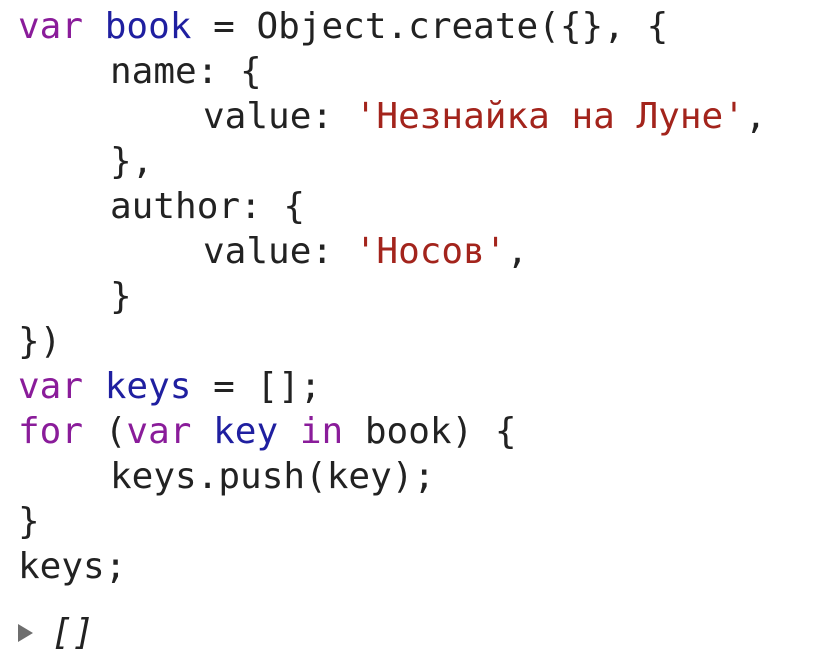  Describe the element at coordinates (430, 26) in the screenshot. I see `code-text: = Object.create({}, {` at that location.